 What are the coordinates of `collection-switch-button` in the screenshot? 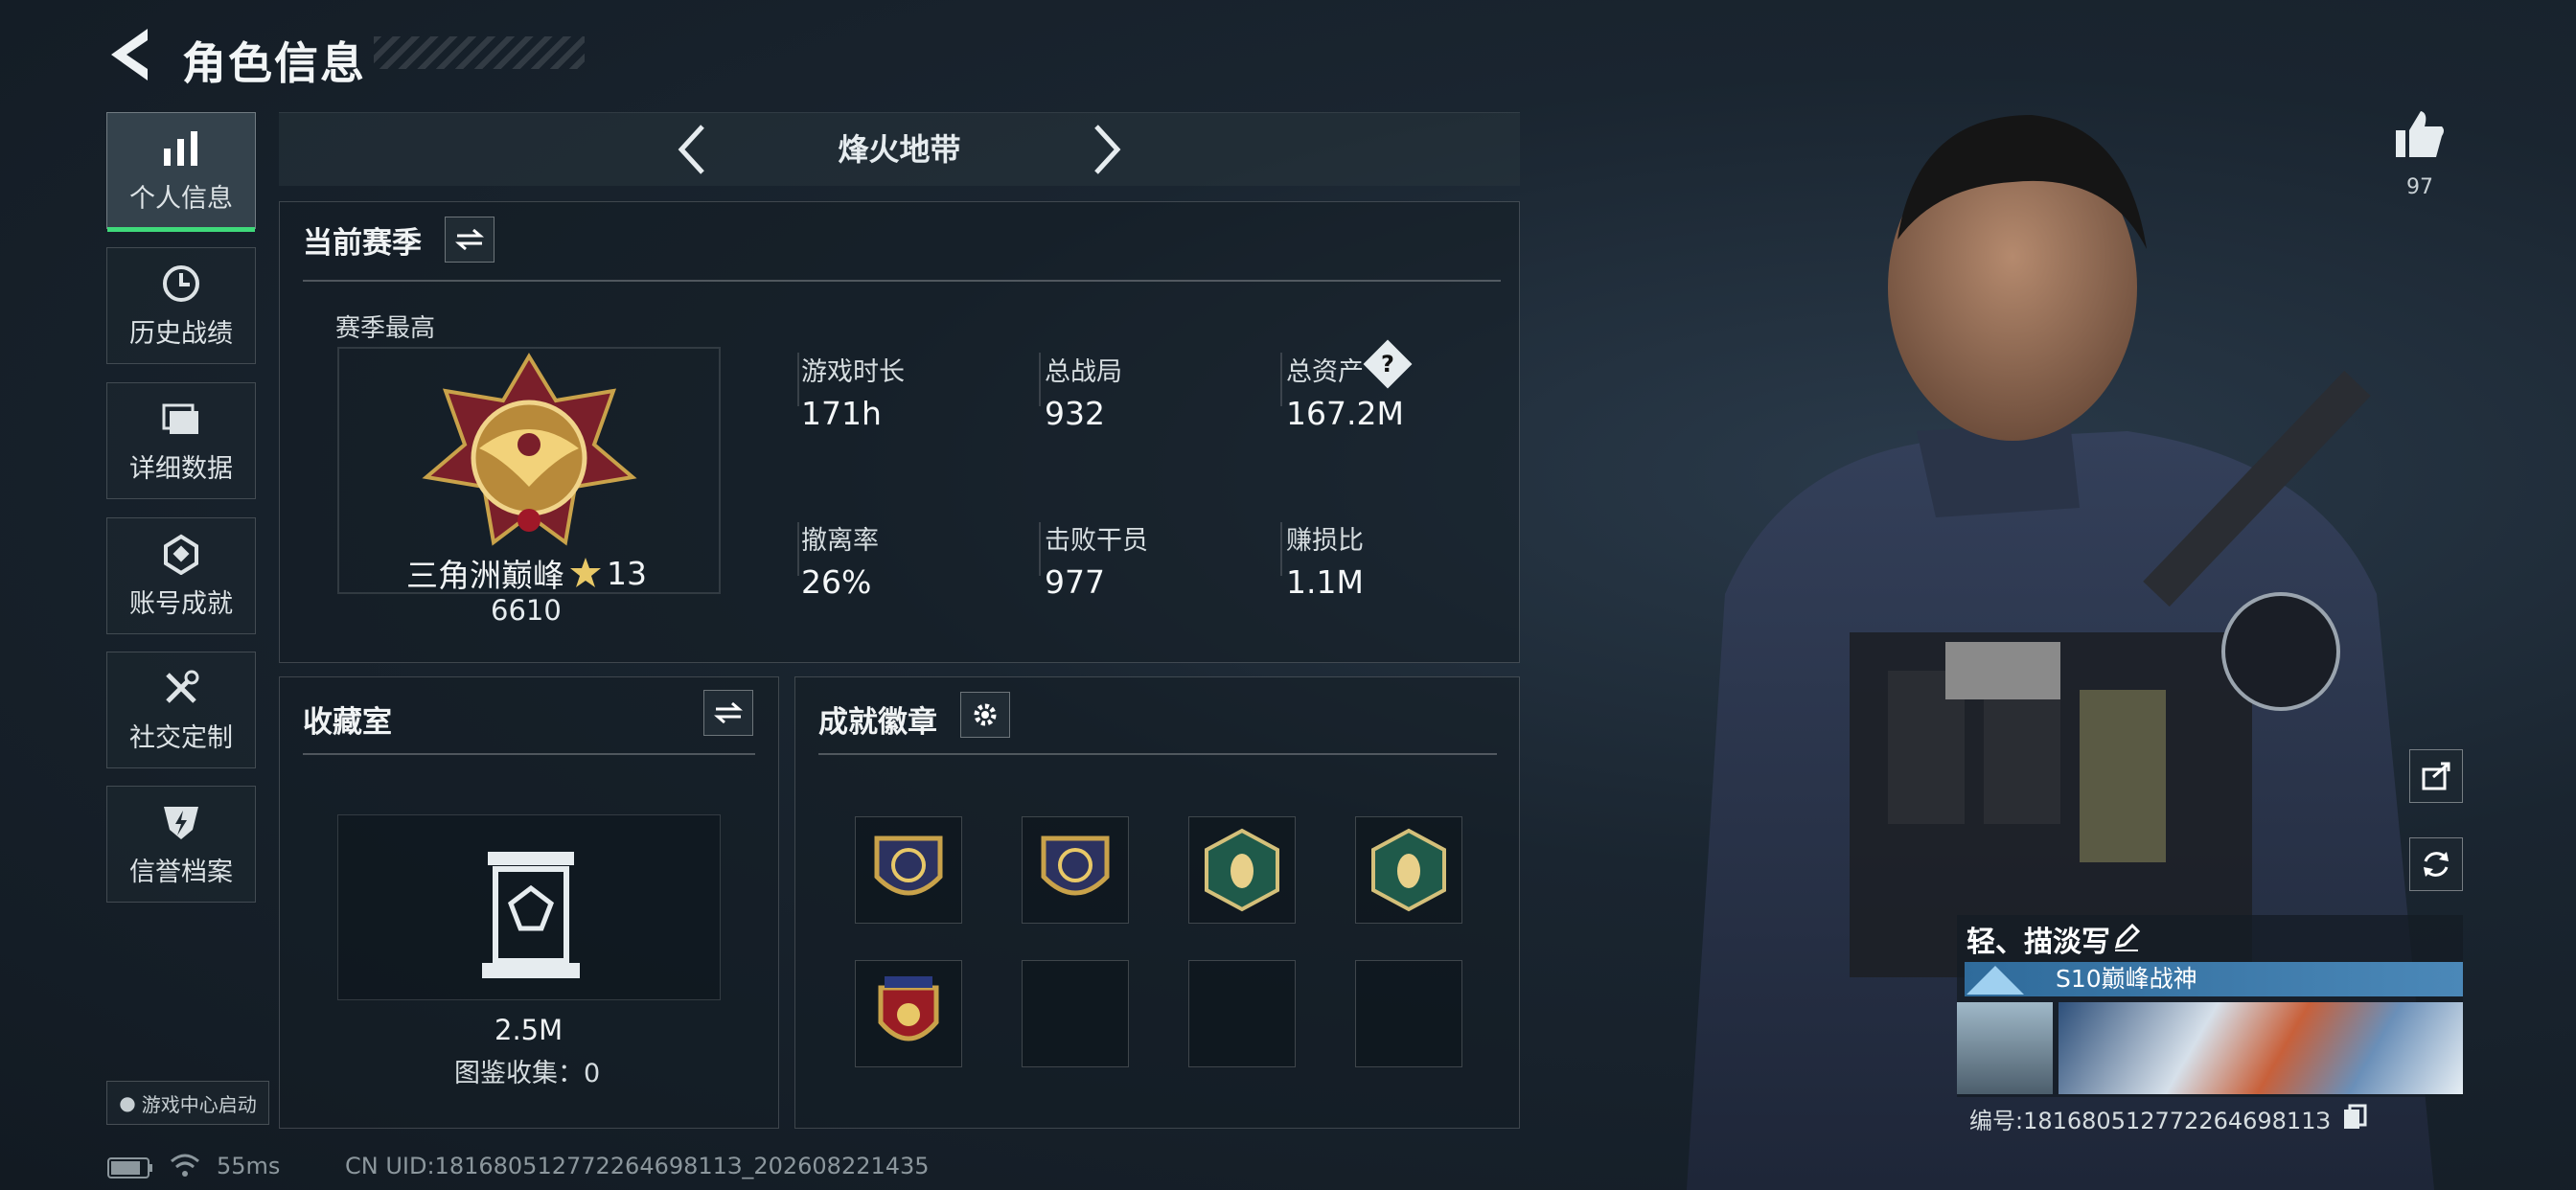 It's located at (728, 713).